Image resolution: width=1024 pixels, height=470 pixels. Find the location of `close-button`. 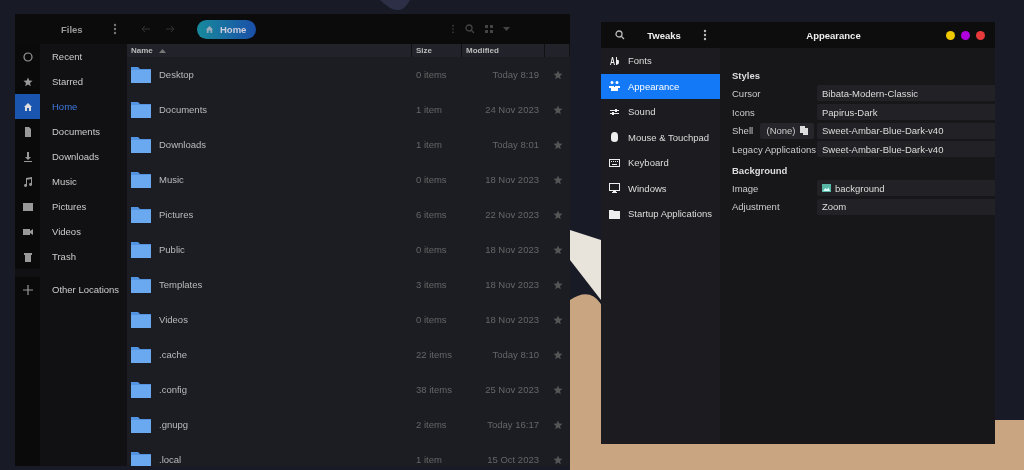

close-button is located at coordinates (980, 35).